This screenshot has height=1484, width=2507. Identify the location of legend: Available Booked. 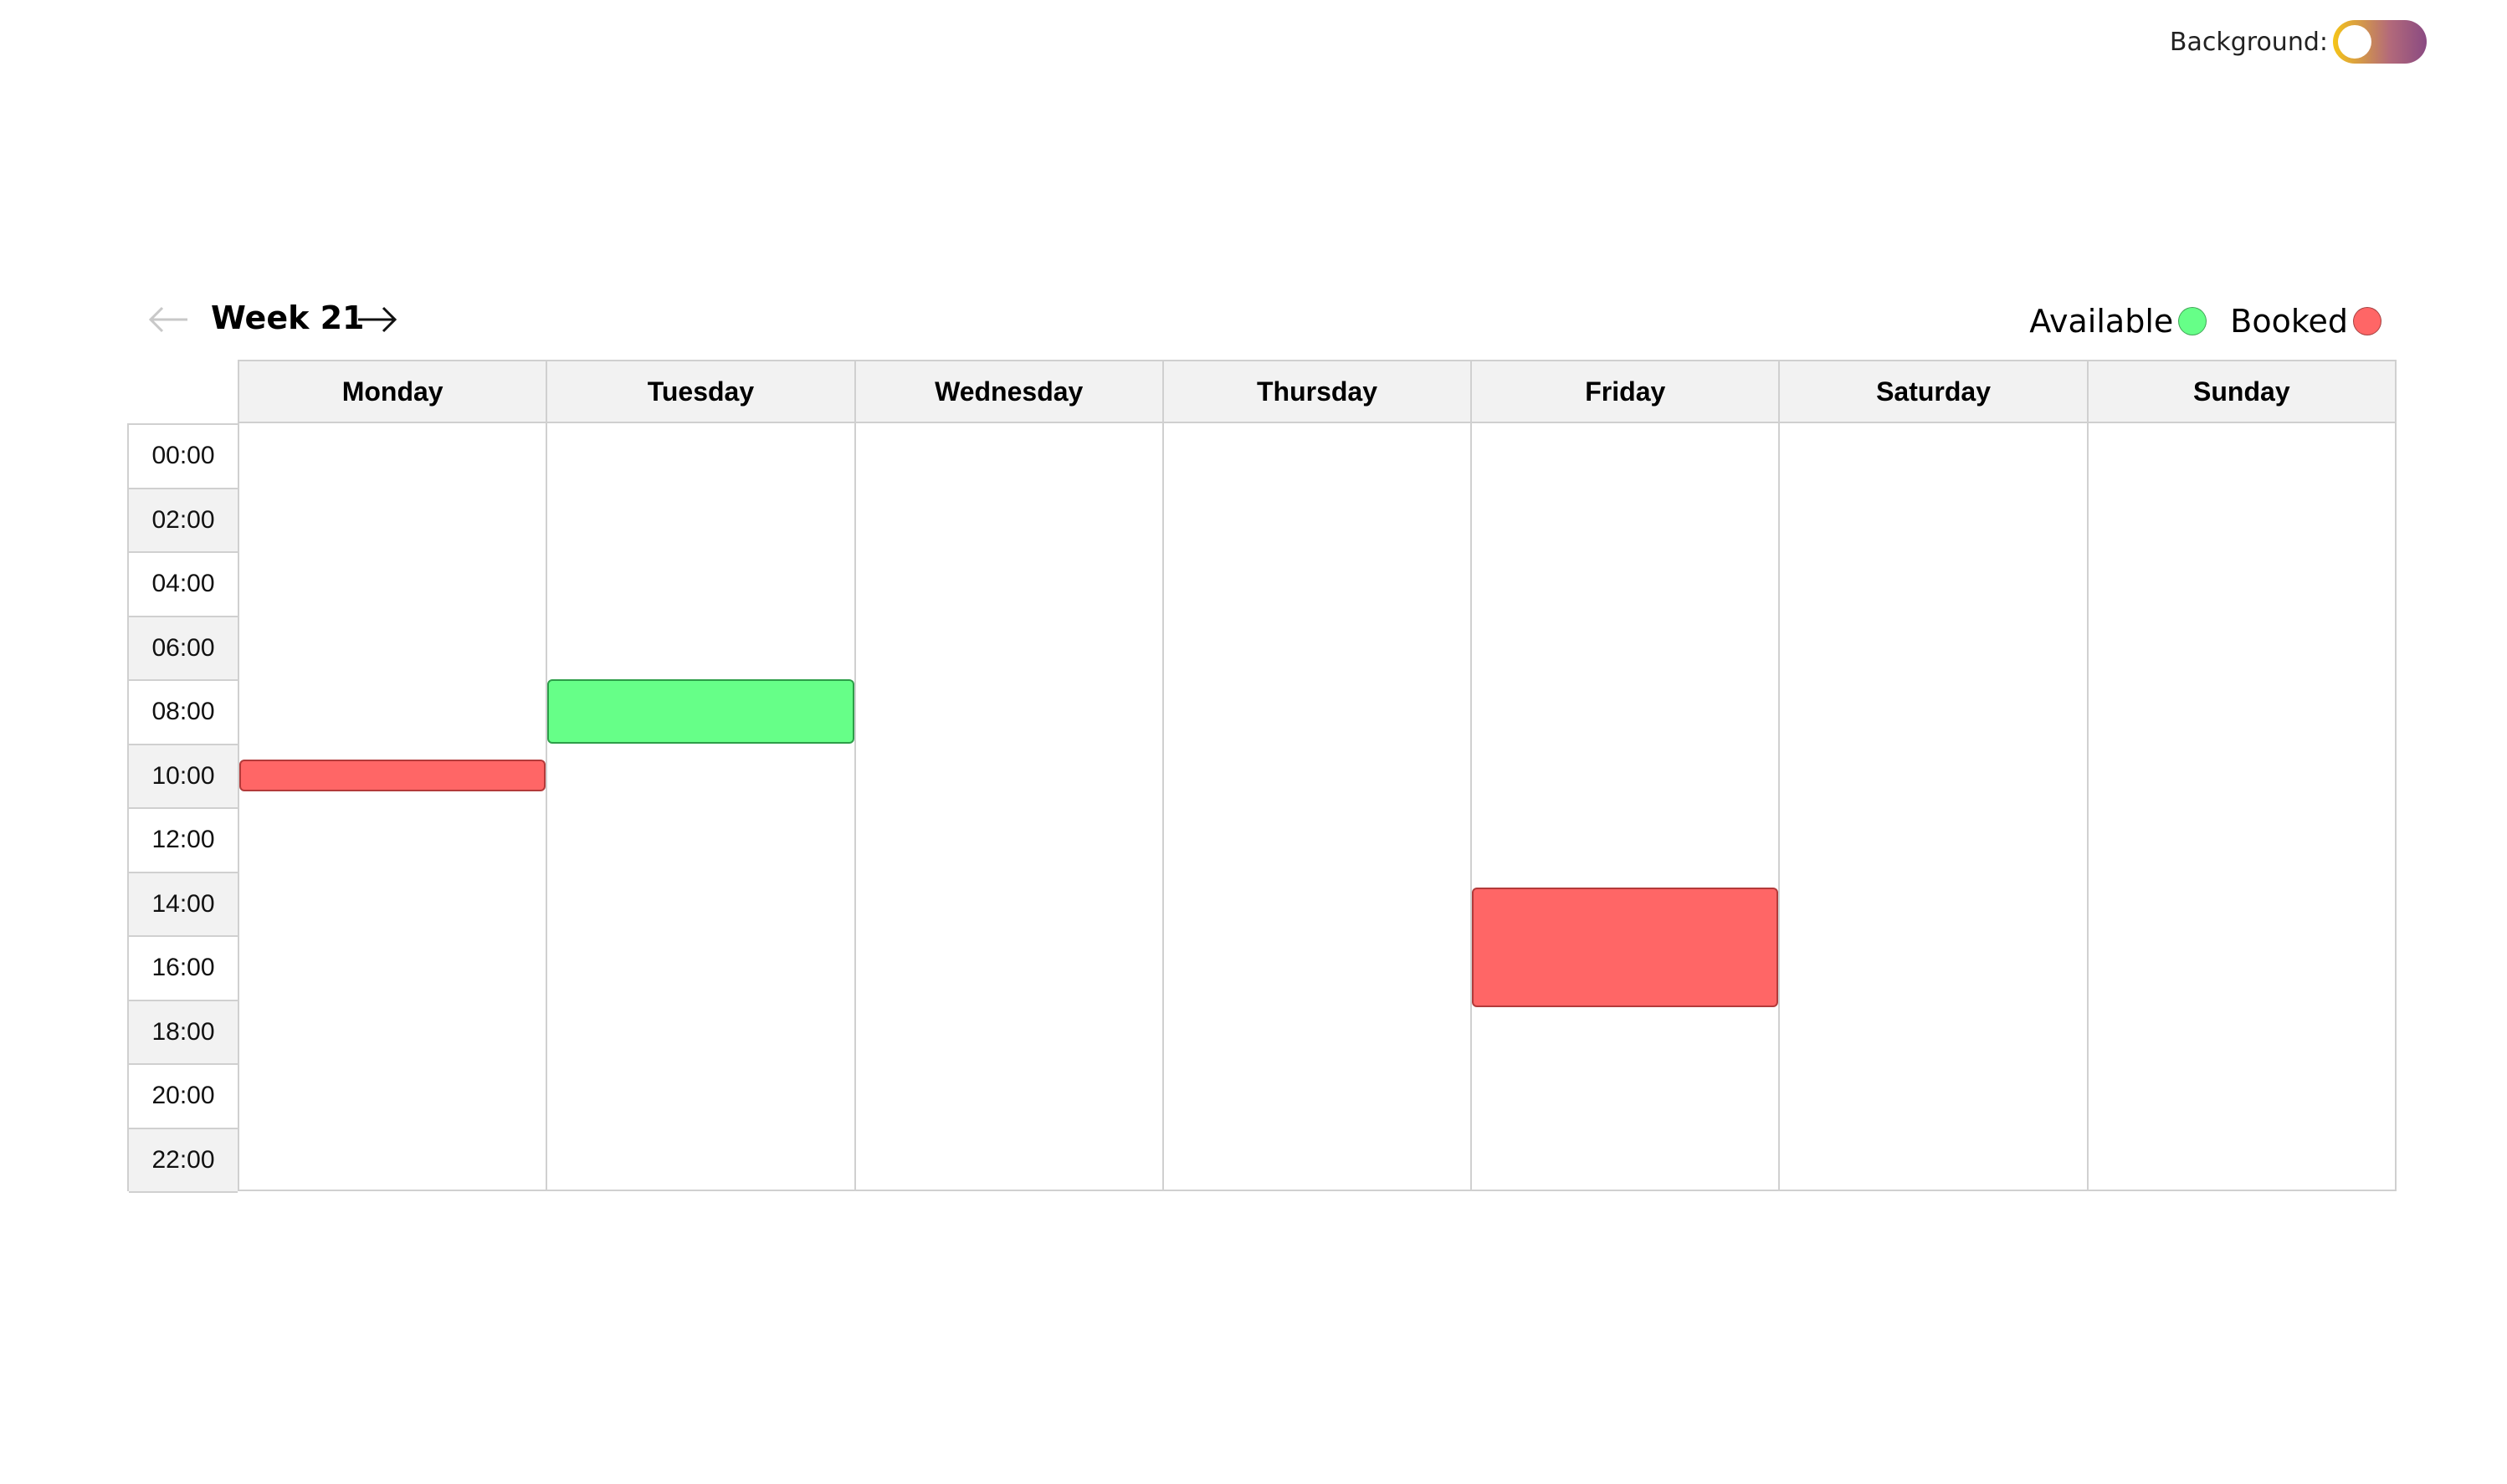
(2193, 321).